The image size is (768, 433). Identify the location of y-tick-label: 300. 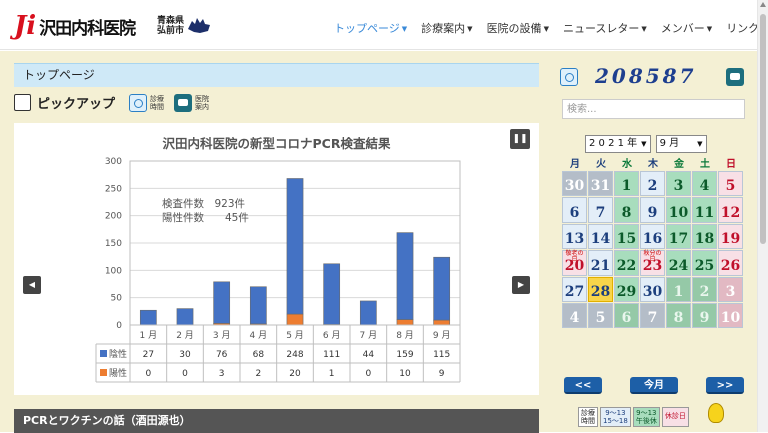
(113, 162).